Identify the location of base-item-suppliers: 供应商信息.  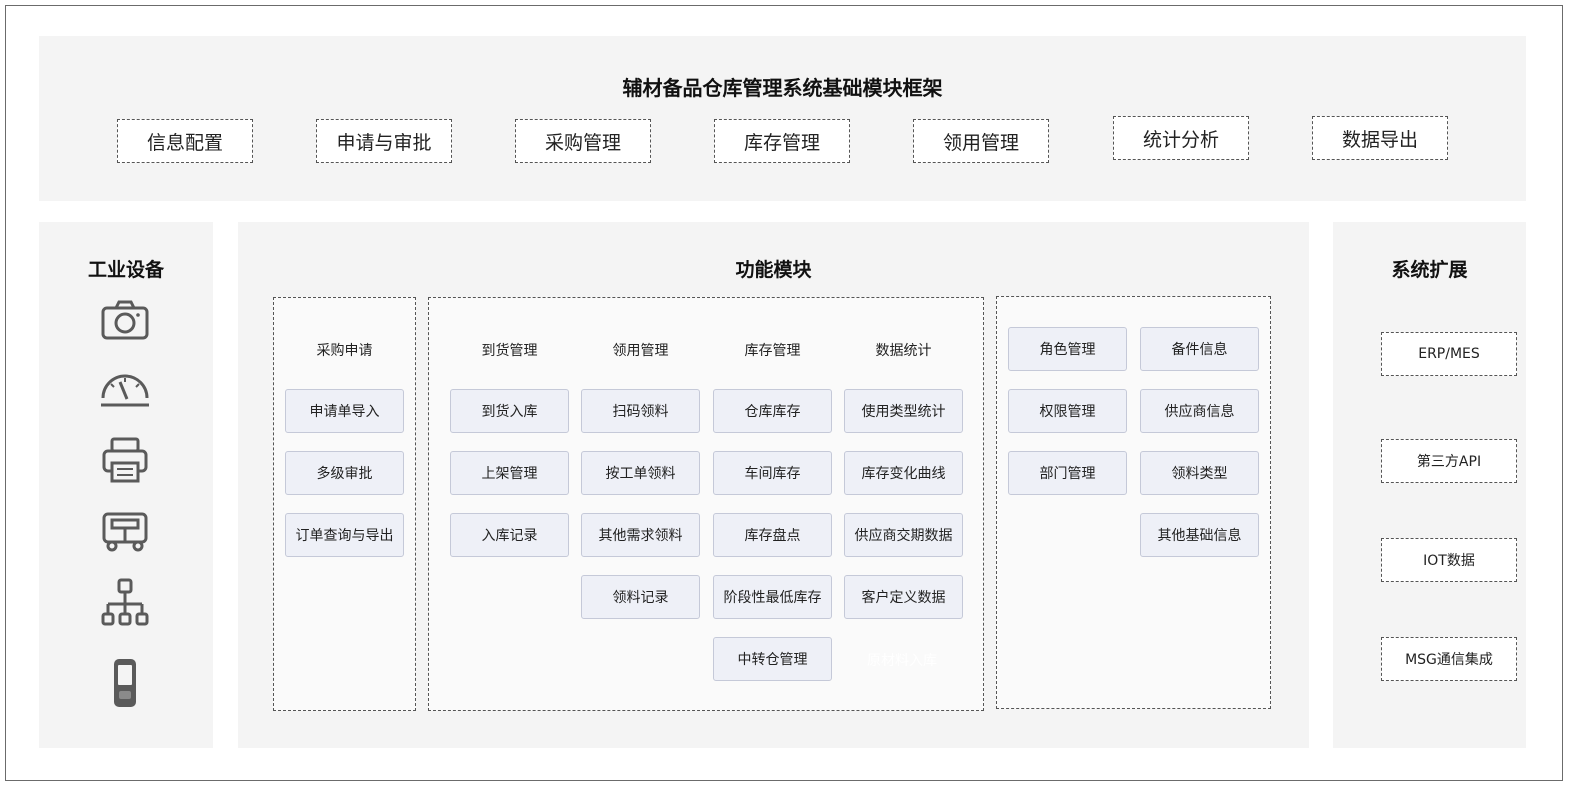
(1199, 411).